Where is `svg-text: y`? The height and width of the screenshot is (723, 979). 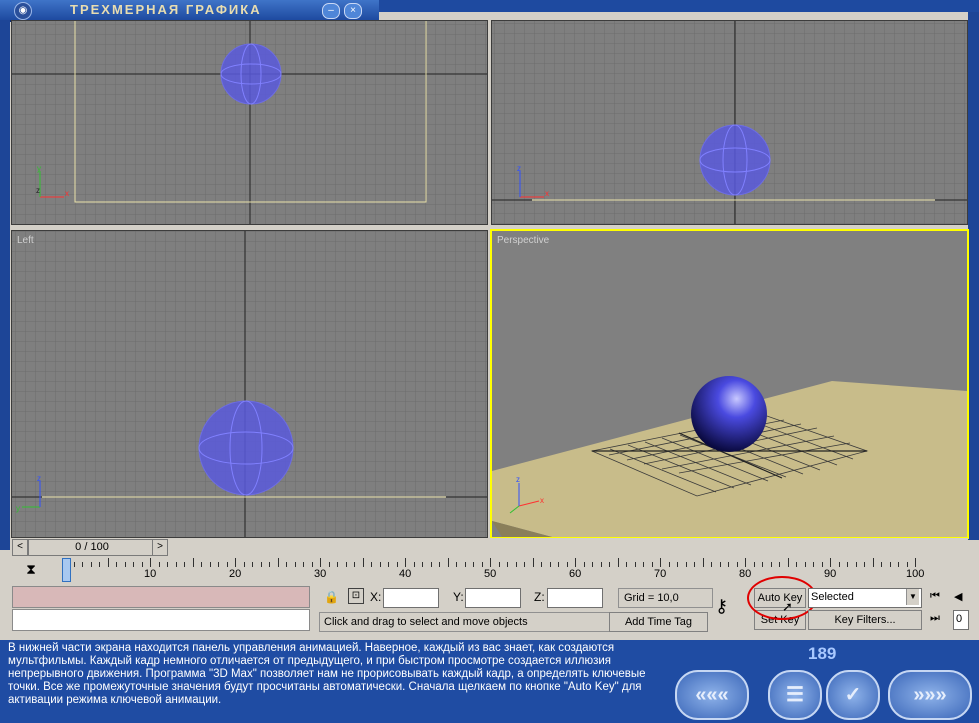
svg-text: y is located at coordinates (39, 168).